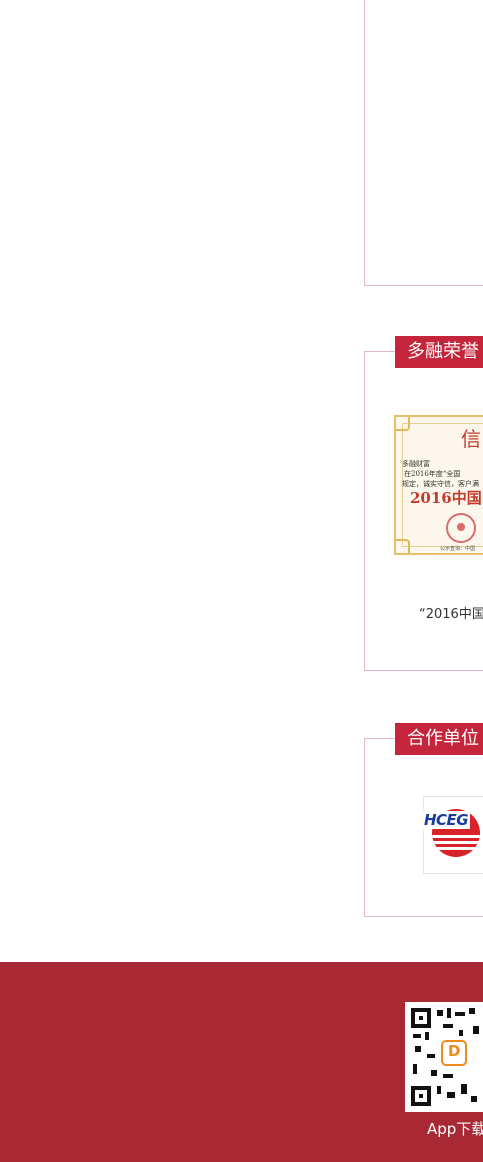 Image resolution: width=483 pixels, height=1162 pixels. I want to click on app-logo-icon: D, so click(454, 1053).